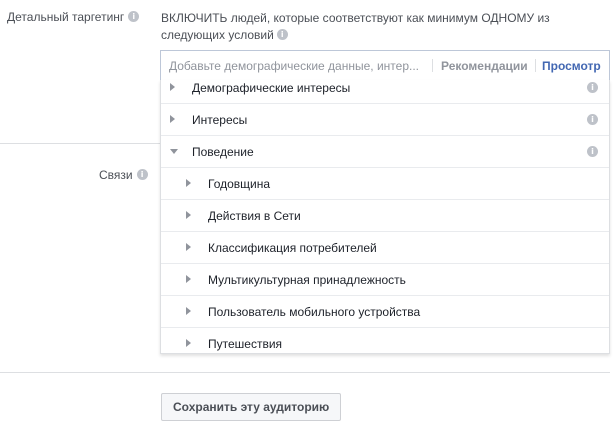 Image resolution: width=615 pixels, height=428 pixels. I want to click on subcategory-label: Классификация потребителей, so click(292, 248).